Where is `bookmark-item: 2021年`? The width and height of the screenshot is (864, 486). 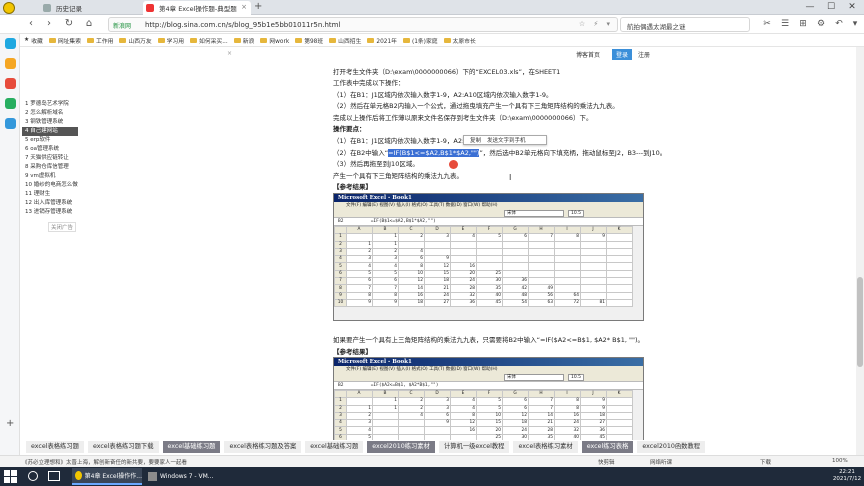 bookmark-item: 2021年 is located at coordinates (382, 40).